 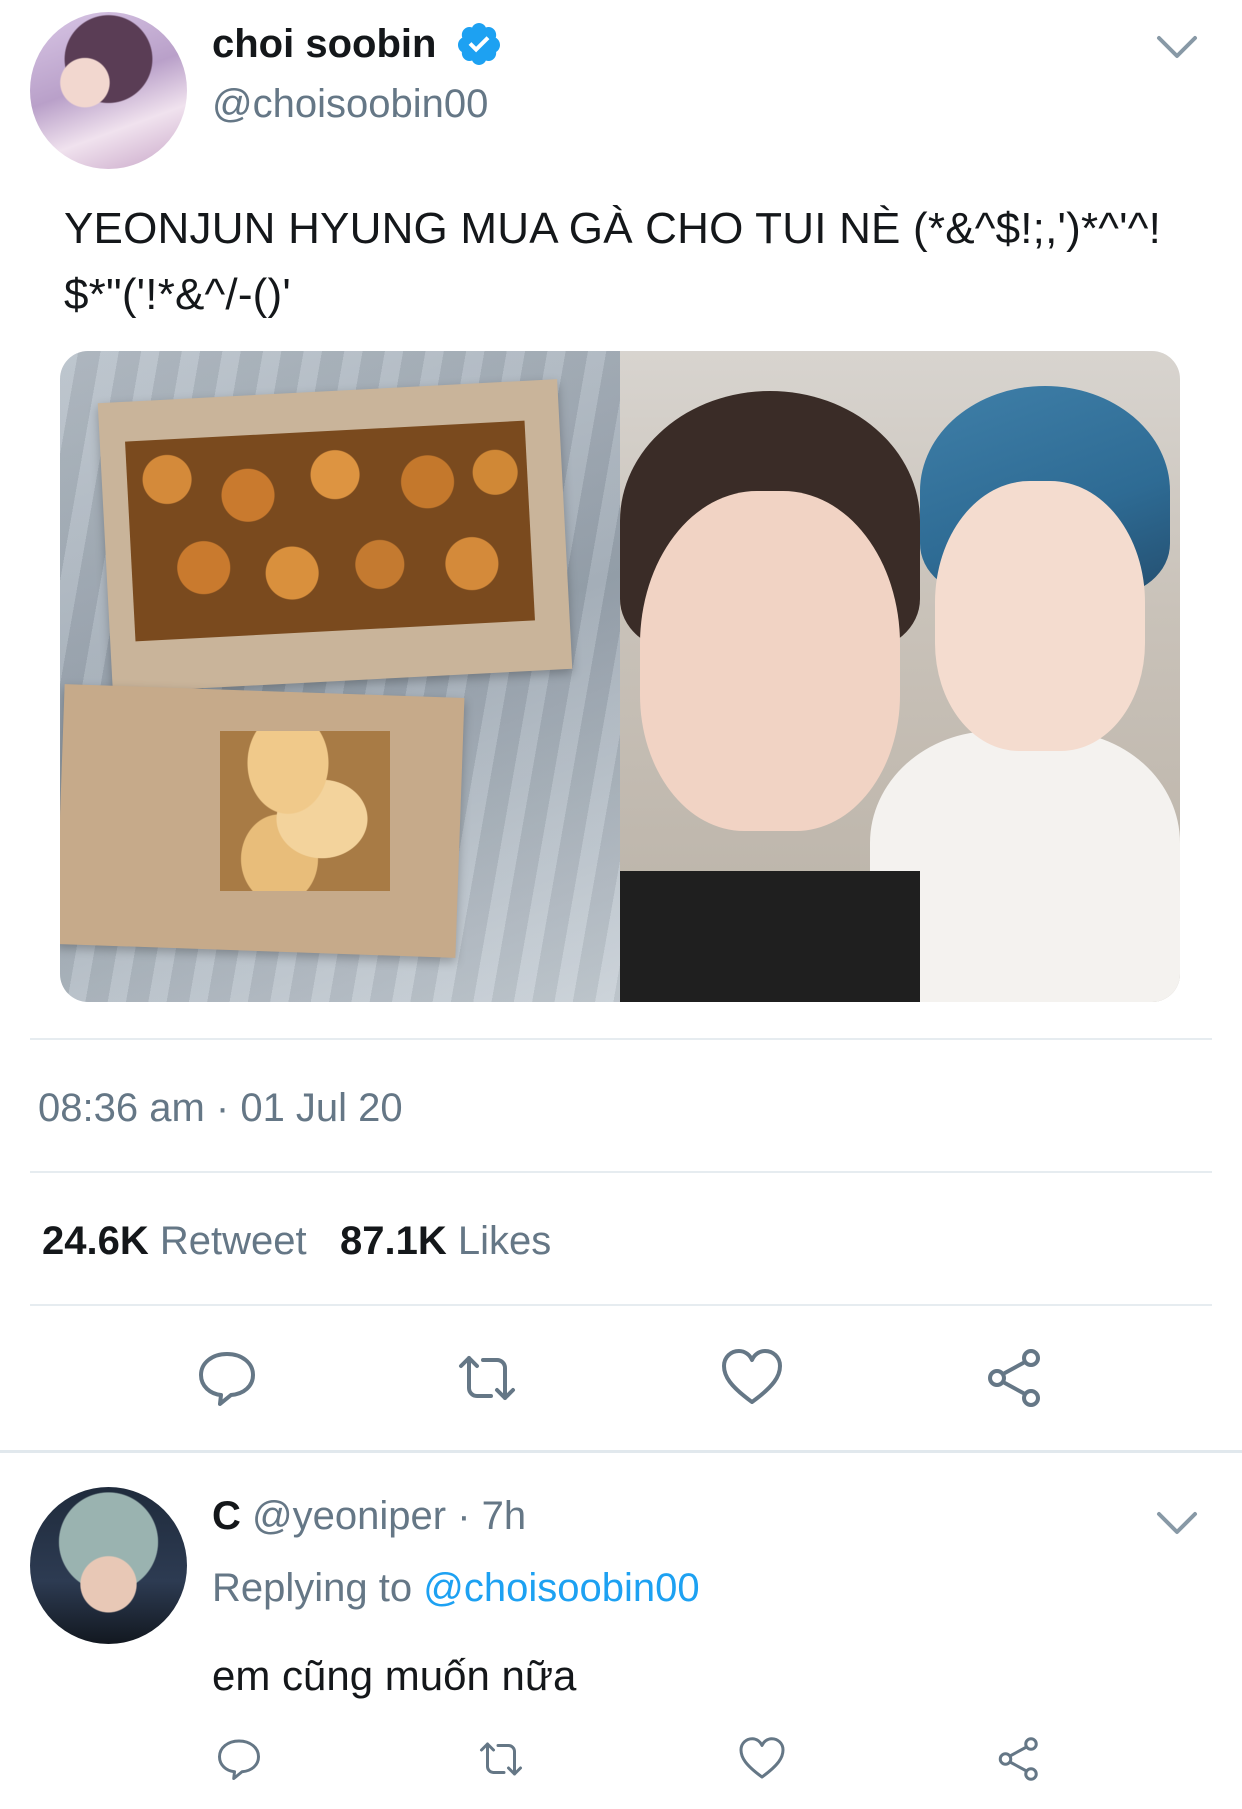 I want to click on tweet-separator, so click(x=621, y=1451).